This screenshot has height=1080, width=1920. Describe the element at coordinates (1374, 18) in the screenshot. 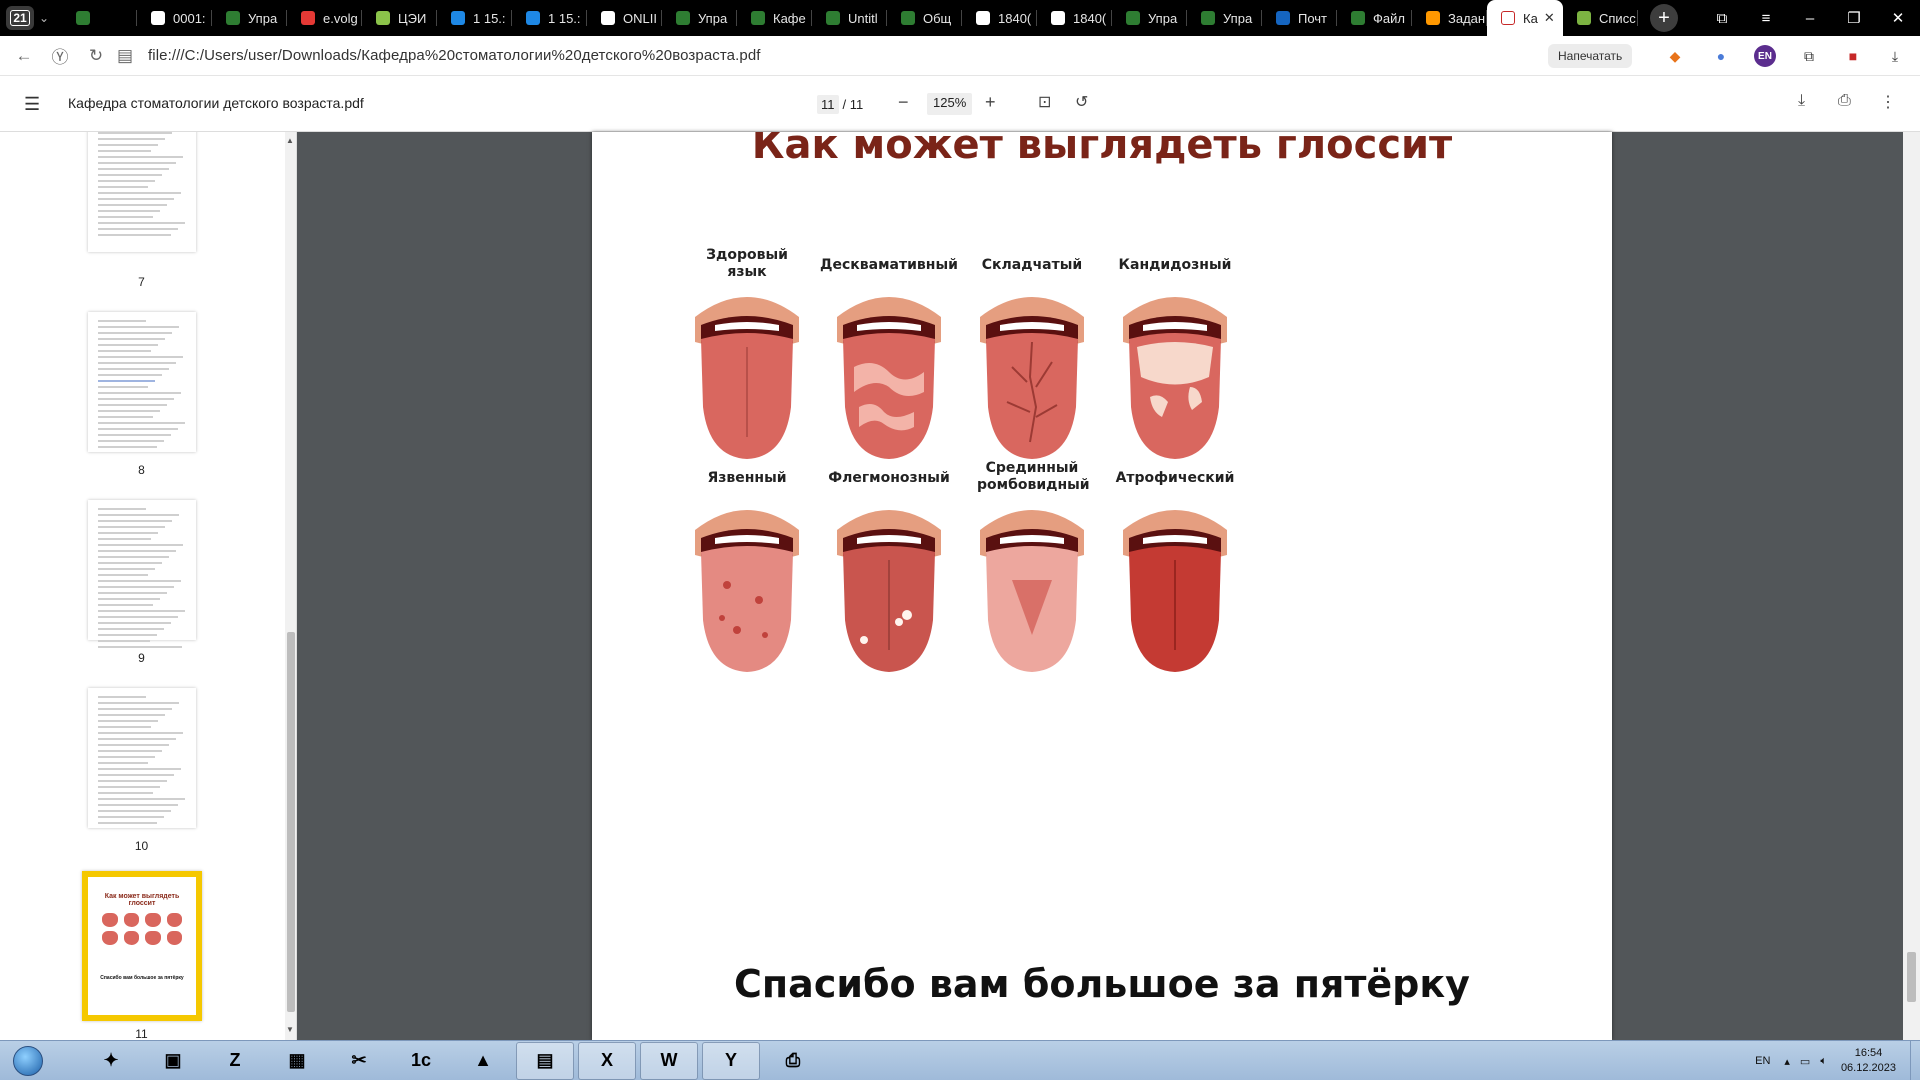

I see `browser-tab: Файл` at that location.